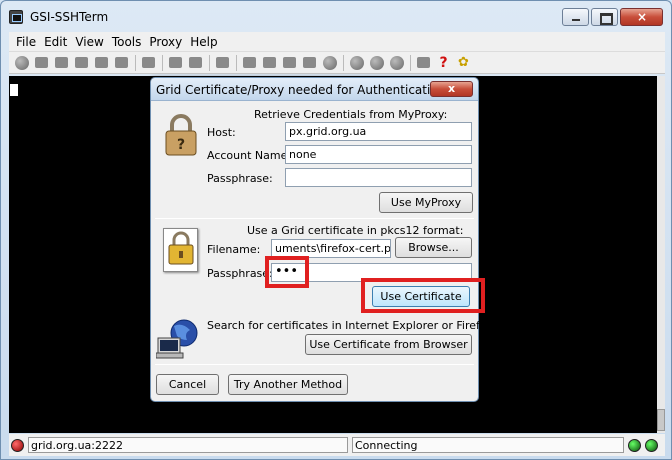  I want to click on menu-file: File, so click(26, 42).